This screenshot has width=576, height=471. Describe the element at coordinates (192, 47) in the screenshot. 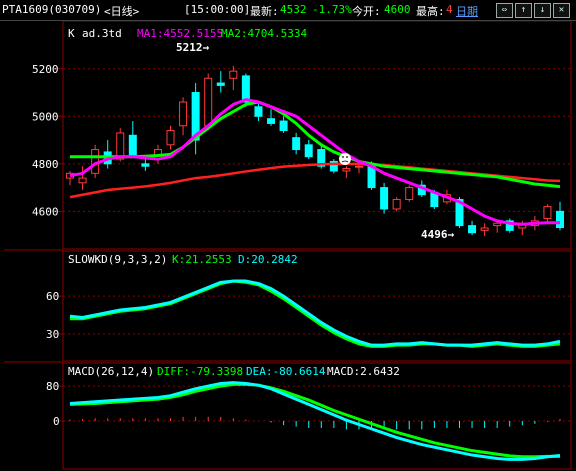

I see `high-marker: 5212→` at that location.